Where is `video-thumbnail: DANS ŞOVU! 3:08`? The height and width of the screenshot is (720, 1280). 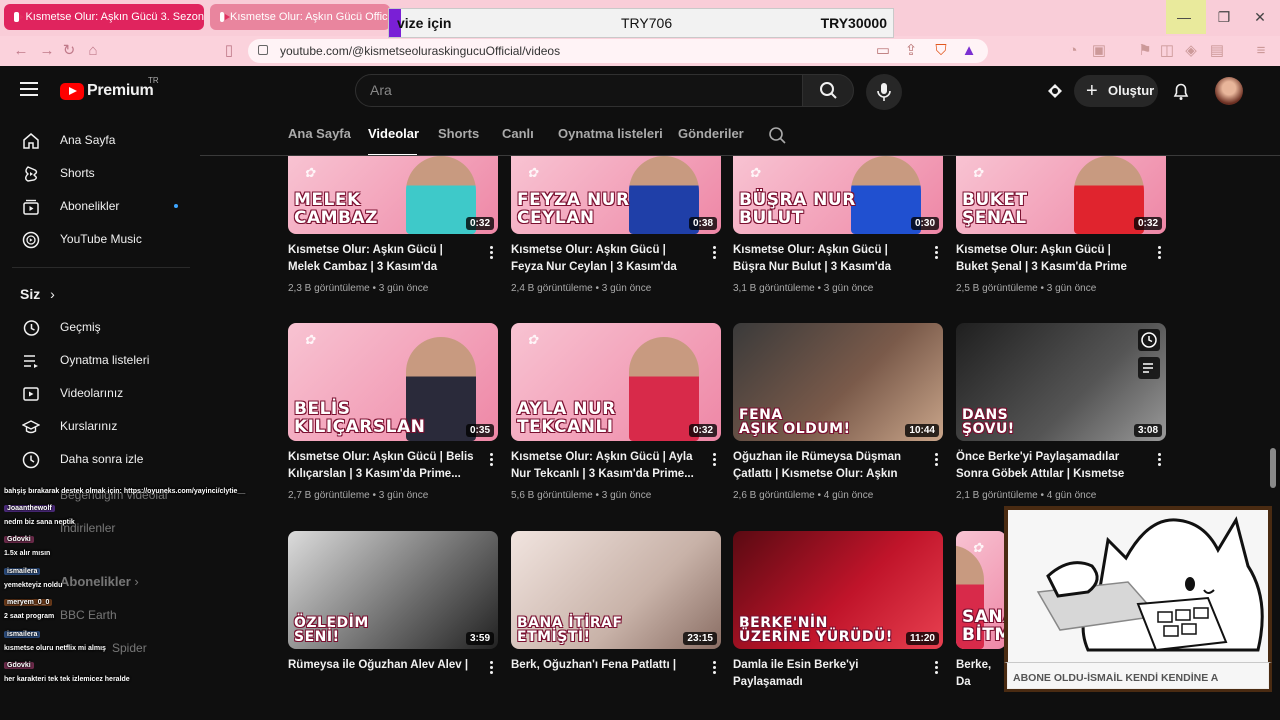
video-thumbnail: DANS ŞOVU! 3:08 is located at coordinates (1061, 382).